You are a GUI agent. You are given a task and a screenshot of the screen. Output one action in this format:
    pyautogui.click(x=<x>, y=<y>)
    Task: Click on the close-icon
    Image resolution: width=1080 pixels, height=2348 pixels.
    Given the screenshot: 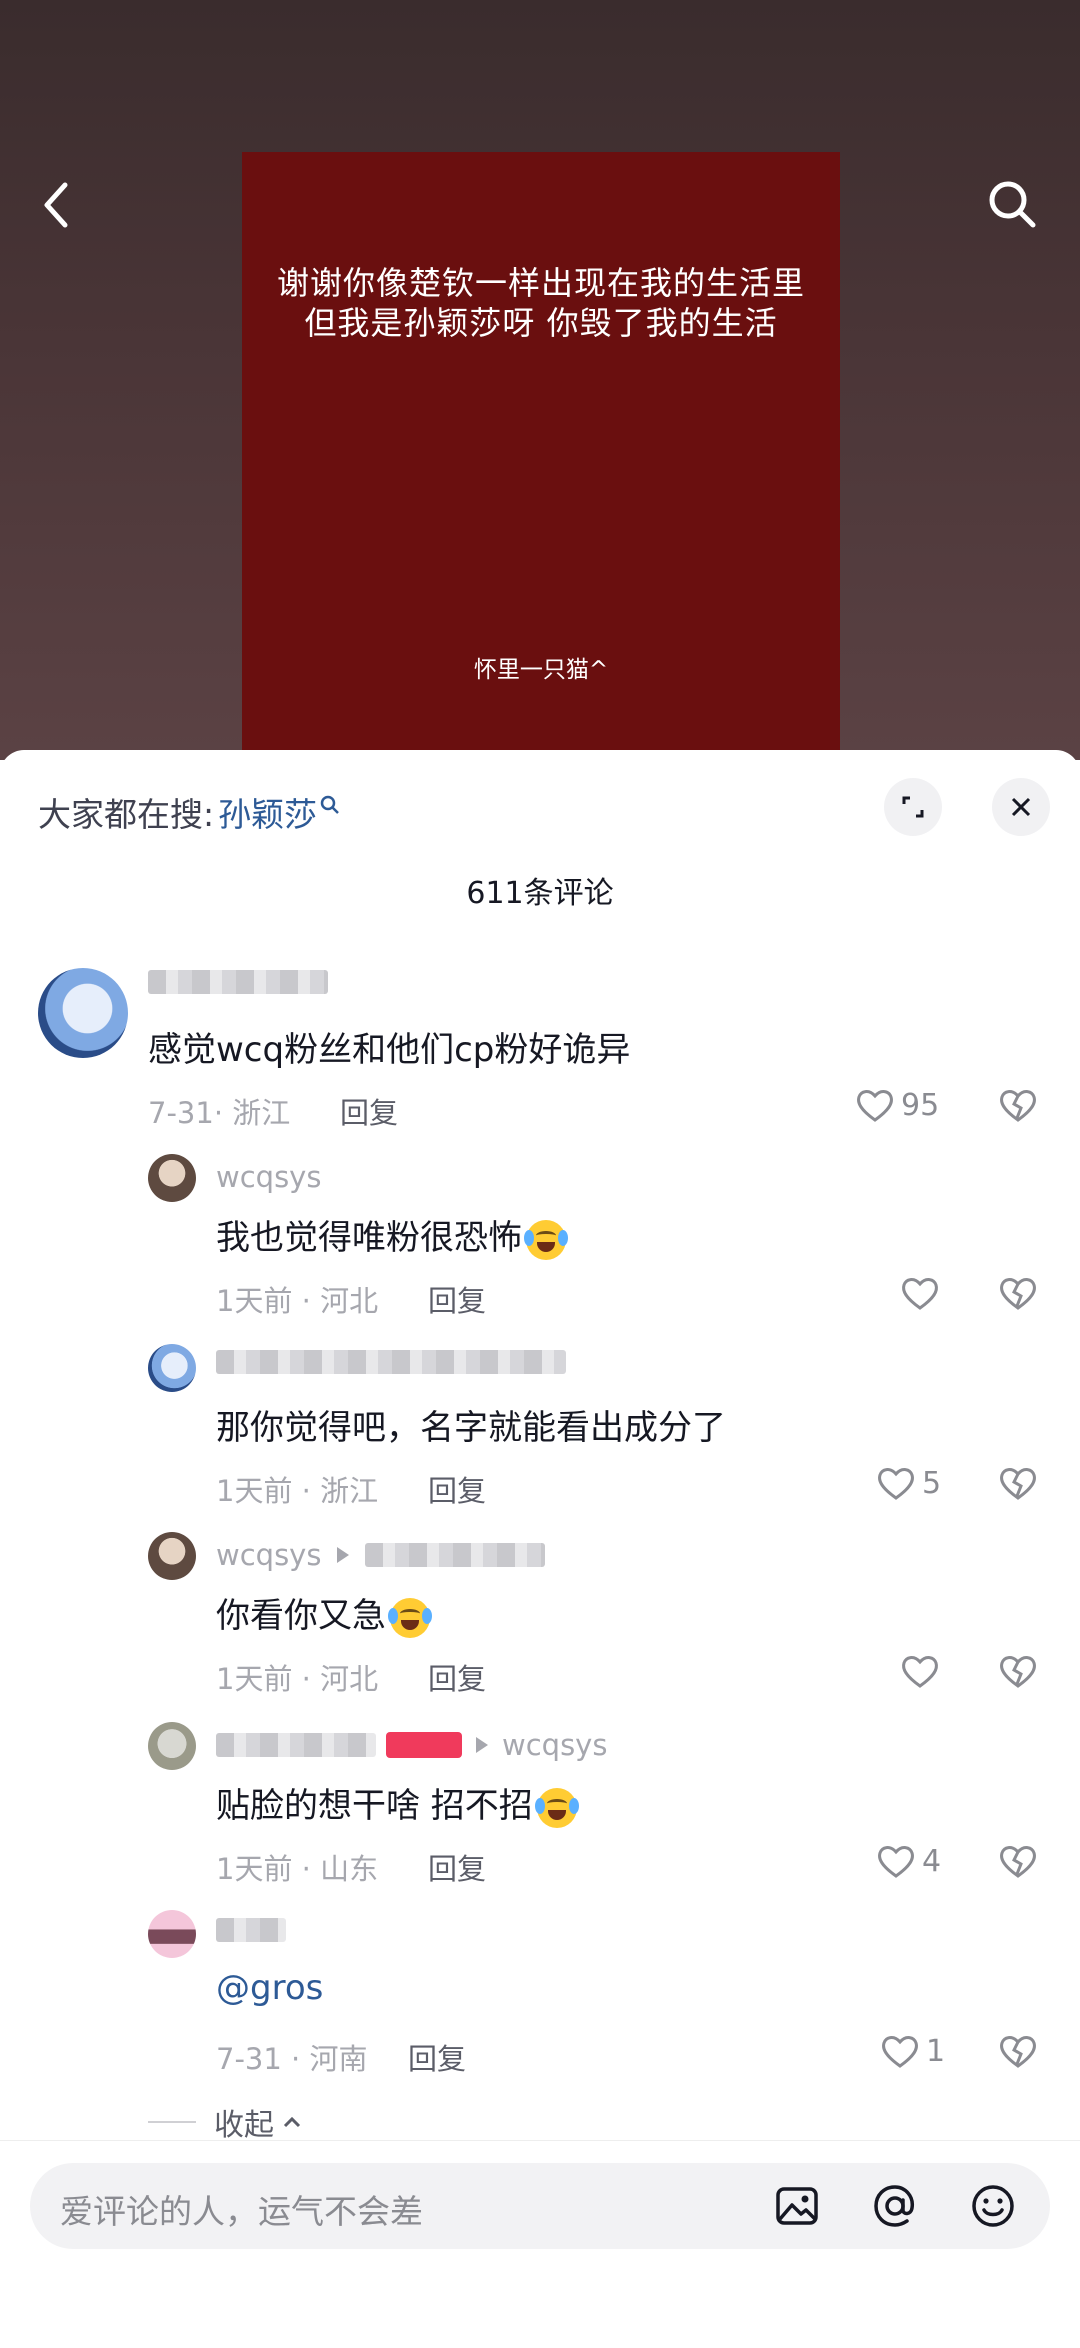 What is the action you would take?
    pyautogui.click(x=1021, y=807)
    